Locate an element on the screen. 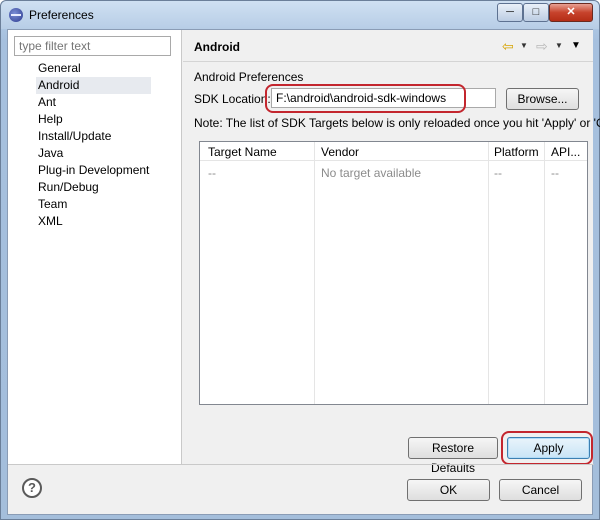 The width and height of the screenshot is (600, 520). forward-dropdown-icon: ▼ is located at coordinates (559, 45).